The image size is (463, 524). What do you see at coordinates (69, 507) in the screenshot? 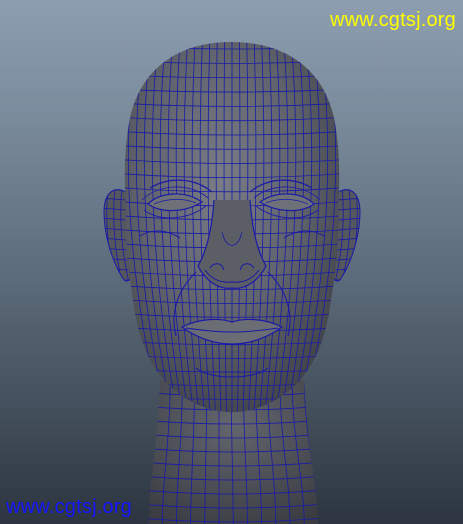
I see `watermark-bottom-left: www.cgtsj.org` at bounding box center [69, 507].